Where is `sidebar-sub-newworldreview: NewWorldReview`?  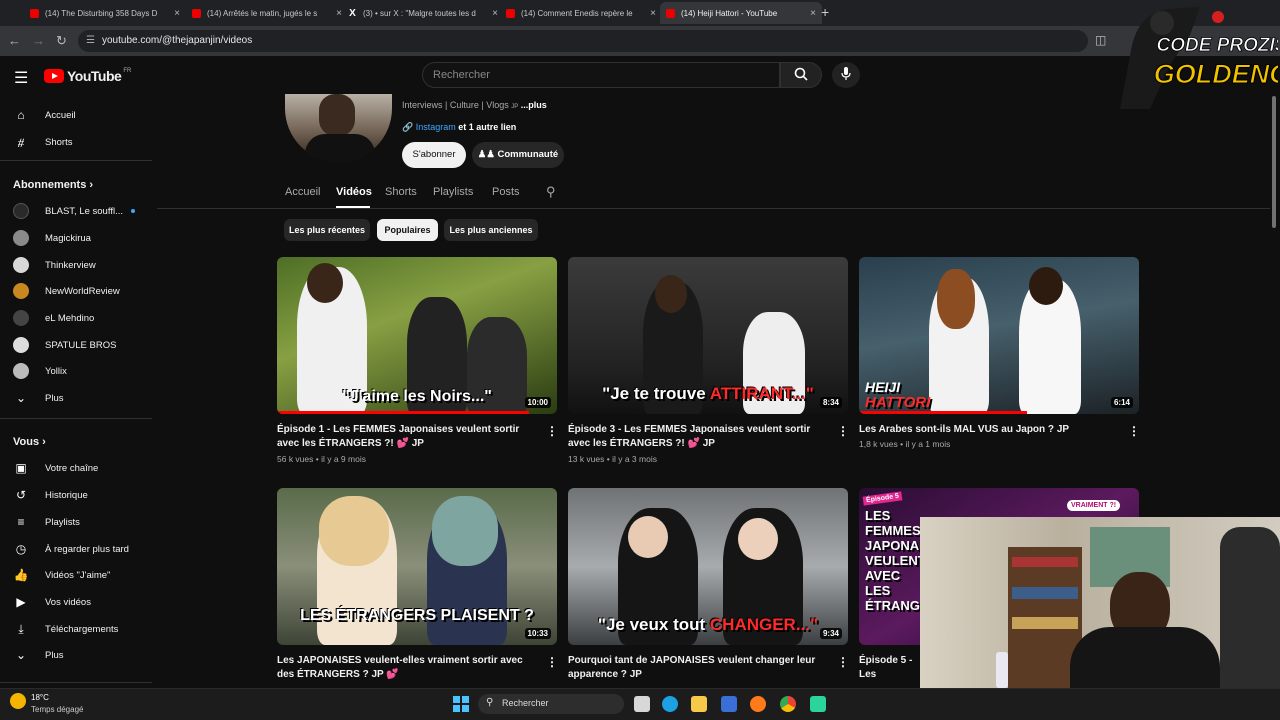
sidebar-sub-newworldreview: NewWorldReview is located at coordinates (81, 291).